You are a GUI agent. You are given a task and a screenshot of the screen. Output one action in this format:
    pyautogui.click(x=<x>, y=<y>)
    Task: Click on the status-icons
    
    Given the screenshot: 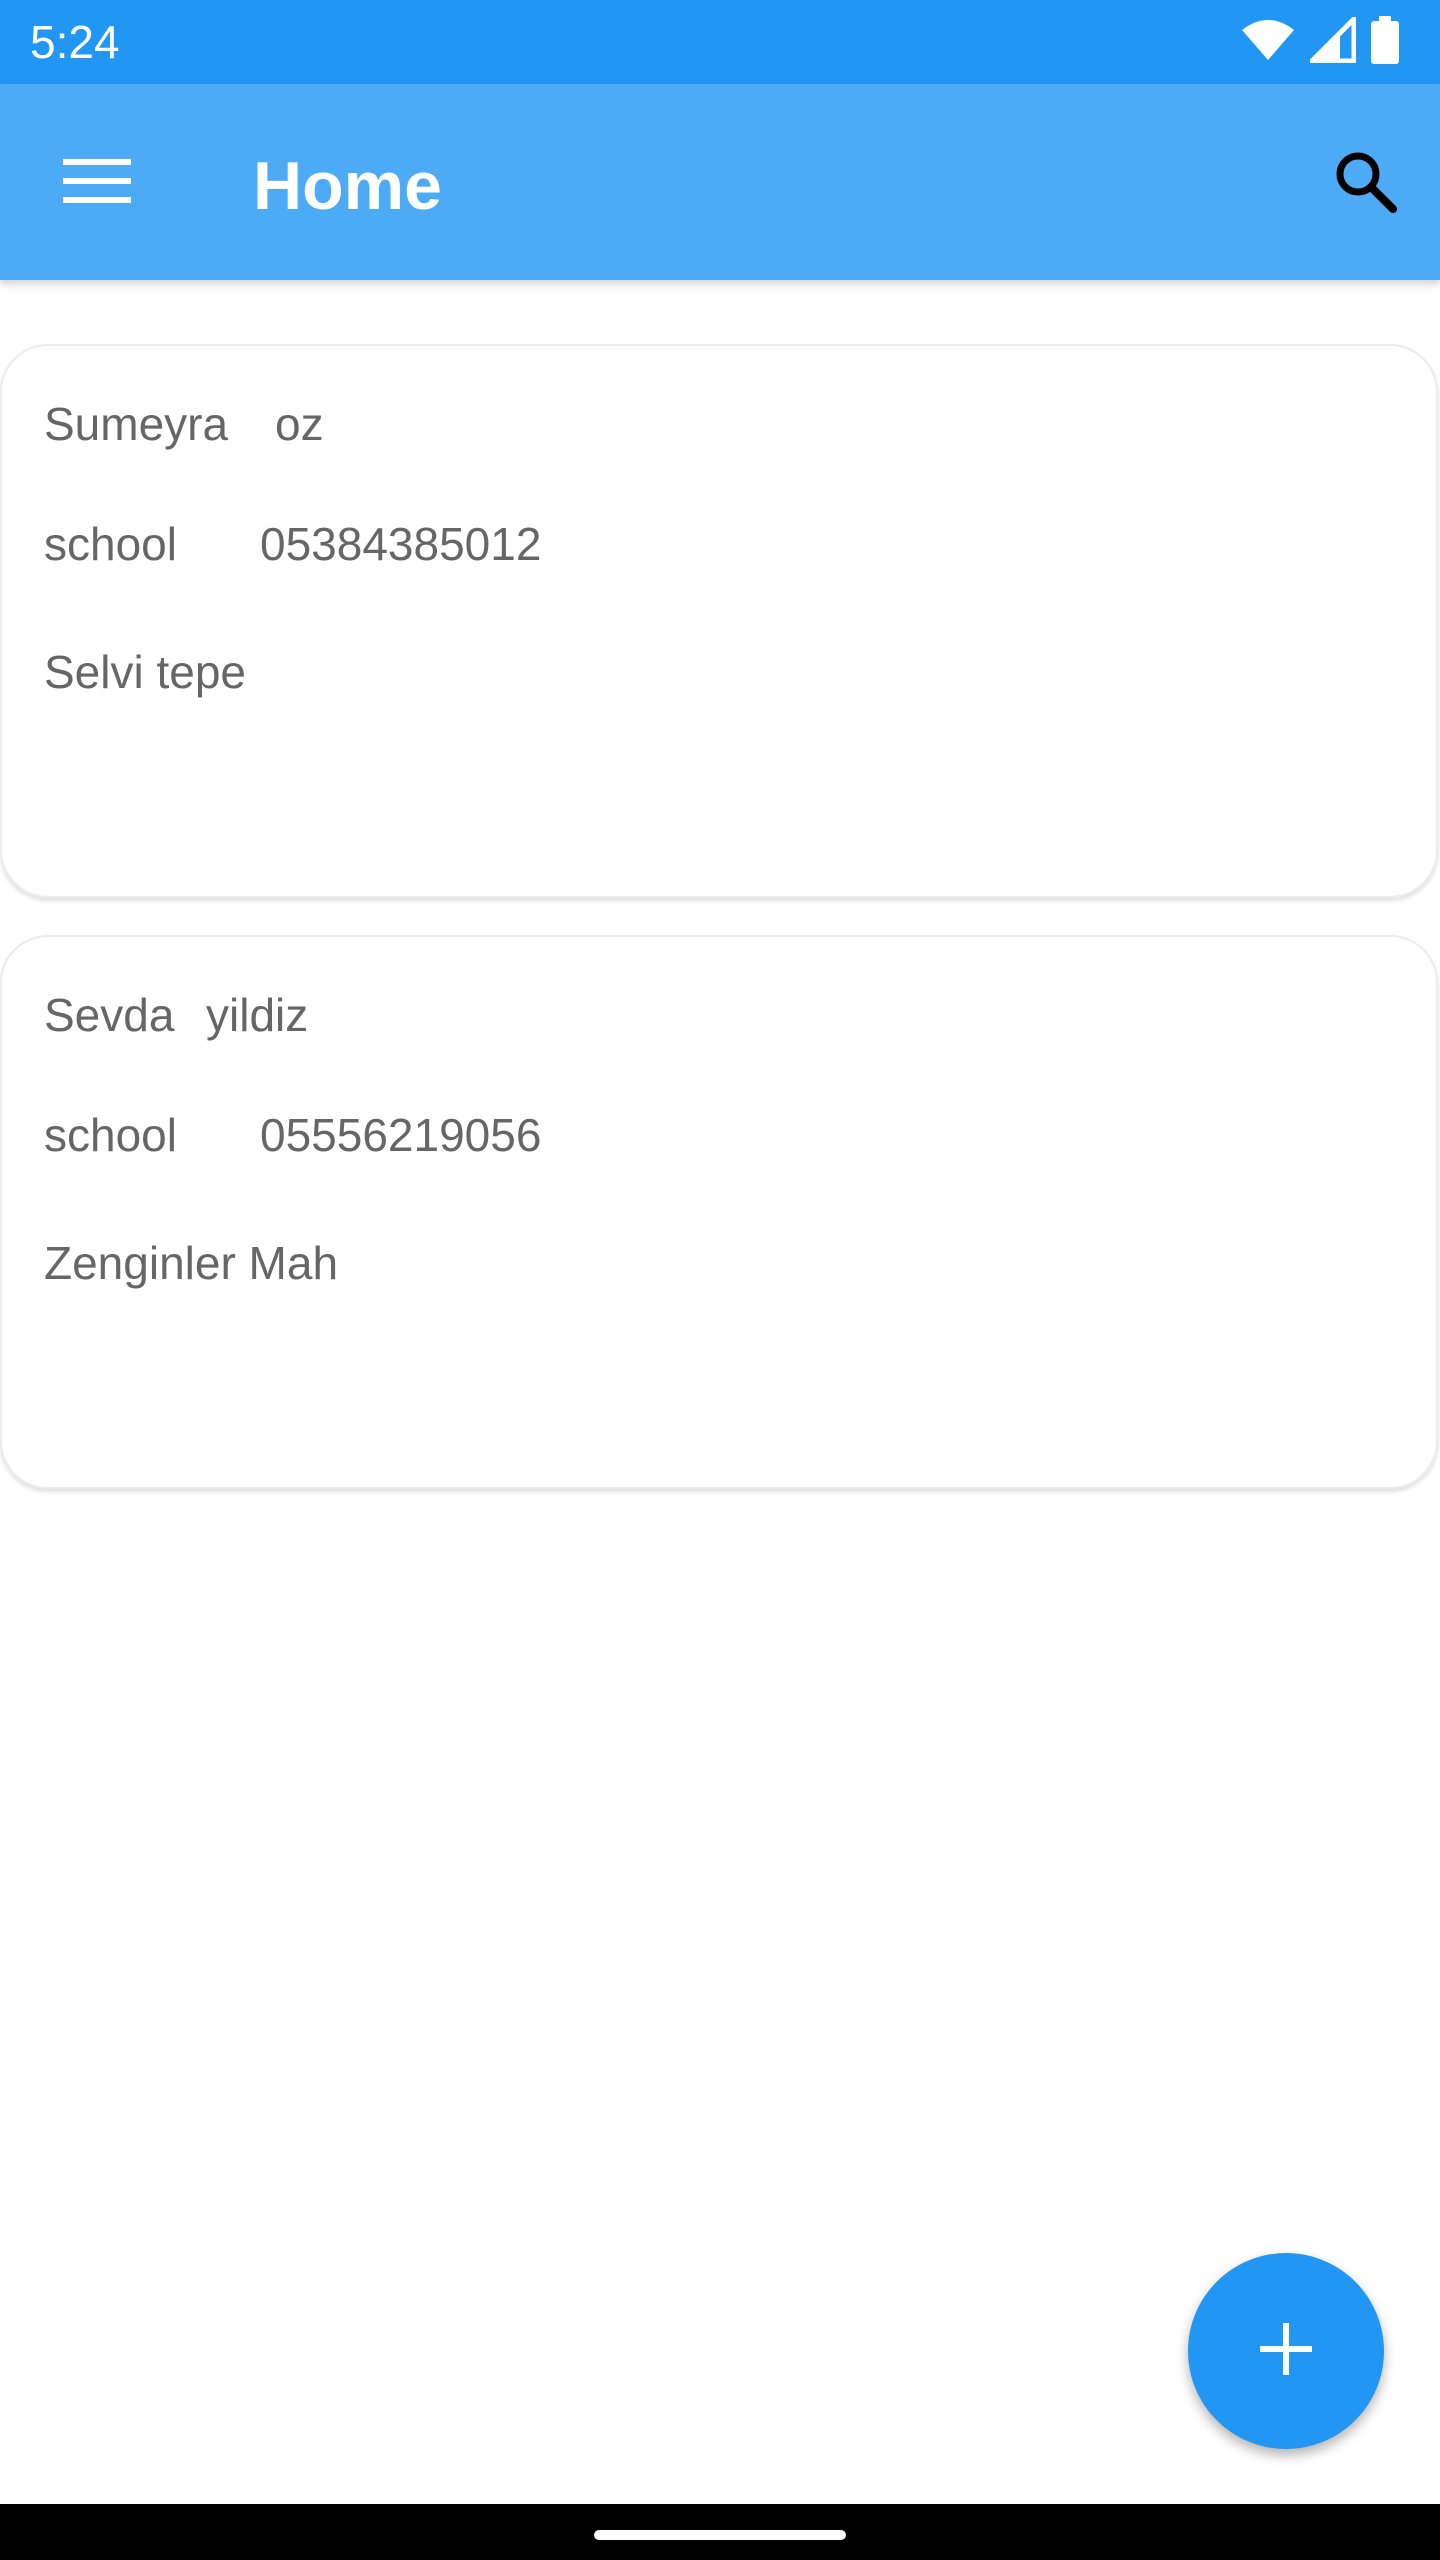 What is the action you would take?
    pyautogui.click(x=1320, y=42)
    